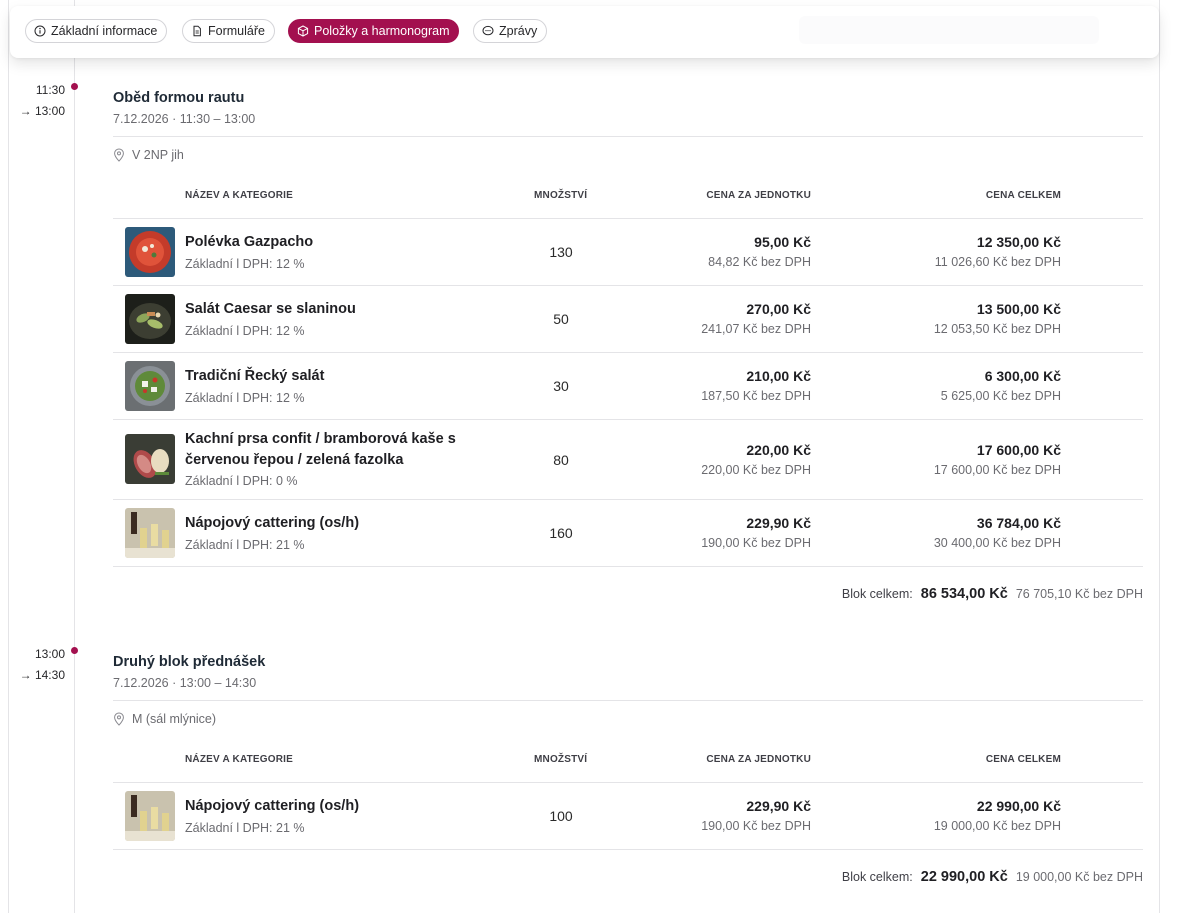 The height and width of the screenshot is (913, 1196). Describe the element at coordinates (50, 90) in the screenshot. I see `block-time-start: 11:30` at that location.